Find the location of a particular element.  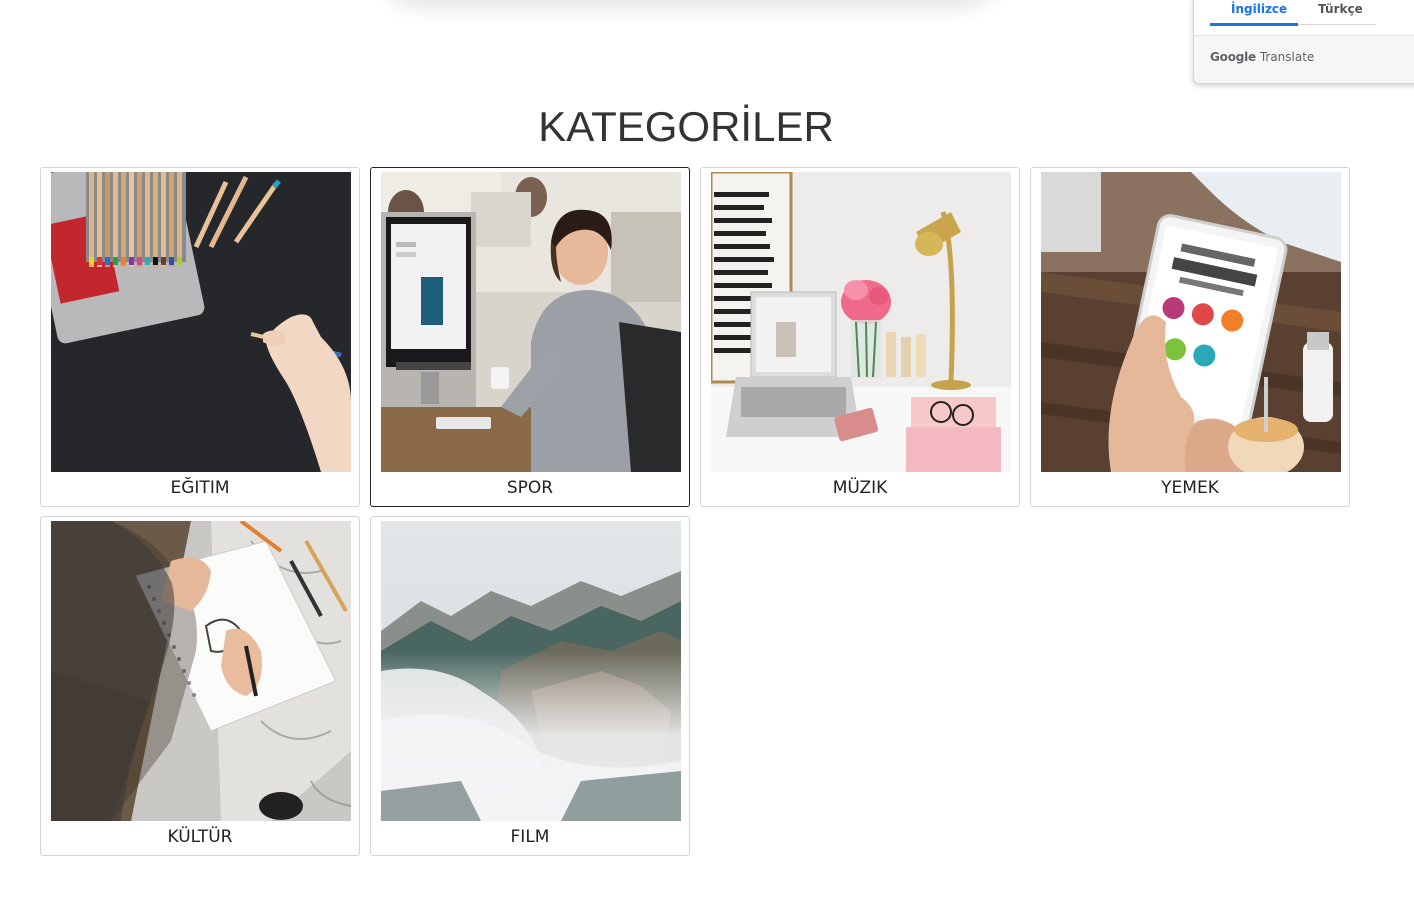

tab-english: İngilizce is located at coordinates (1259, 9).